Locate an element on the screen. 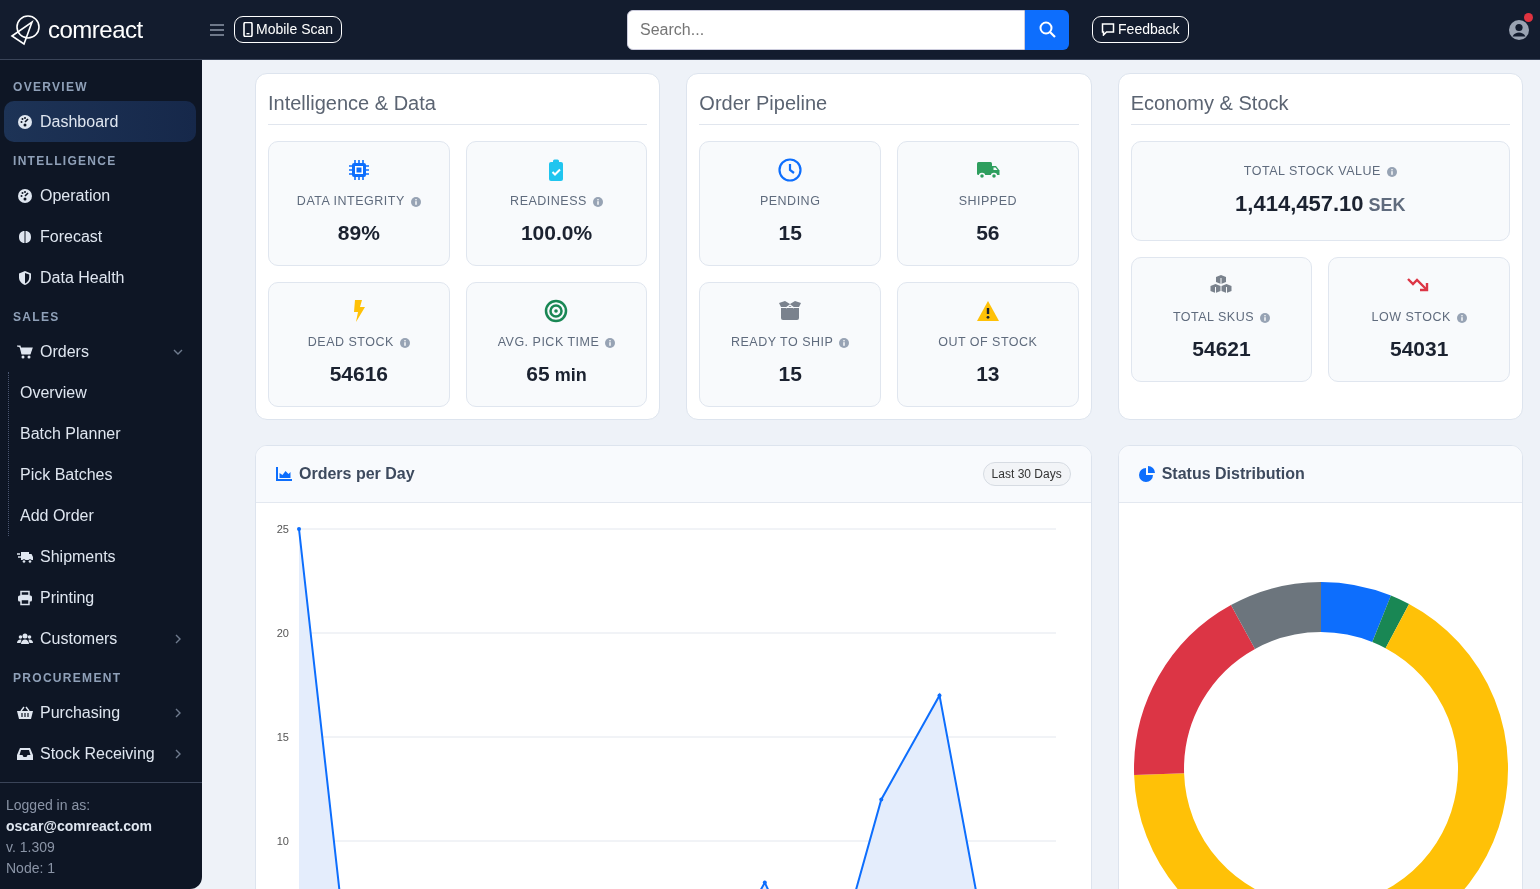 This screenshot has width=1540, height=889. stat-label: OUT OF STOCK is located at coordinates (988, 343).